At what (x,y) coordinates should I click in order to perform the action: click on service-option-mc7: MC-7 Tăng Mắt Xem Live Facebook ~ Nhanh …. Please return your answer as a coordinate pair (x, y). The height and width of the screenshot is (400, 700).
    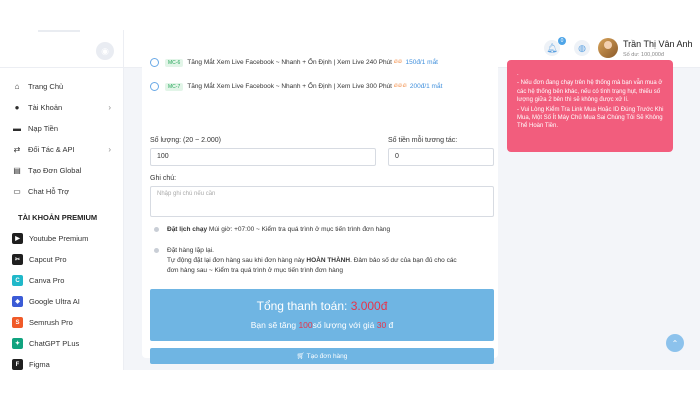
    Looking at the image, I should click on (296, 86).